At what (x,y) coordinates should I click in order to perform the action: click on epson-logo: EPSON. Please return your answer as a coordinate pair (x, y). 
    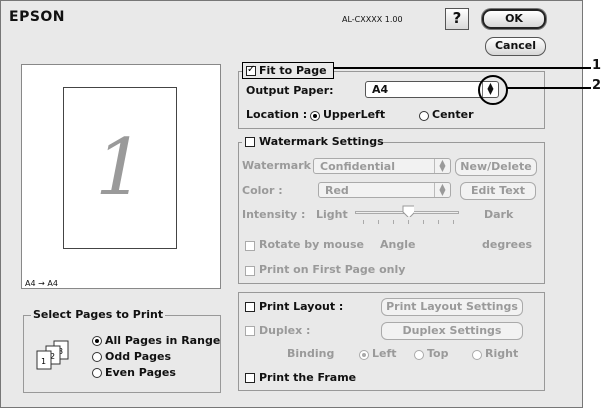
    Looking at the image, I should click on (37, 17).